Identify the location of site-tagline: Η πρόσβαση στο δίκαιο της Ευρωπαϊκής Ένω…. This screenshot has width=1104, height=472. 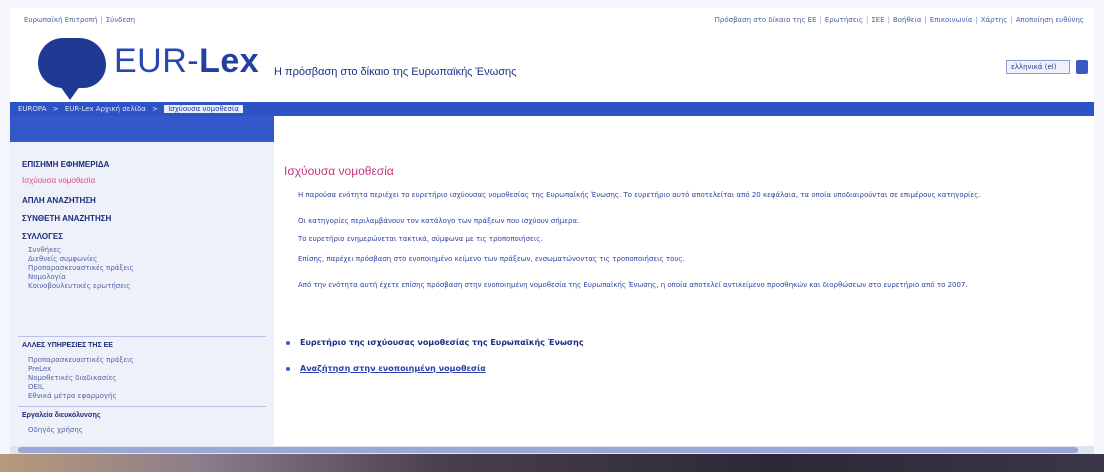
(395, 72).